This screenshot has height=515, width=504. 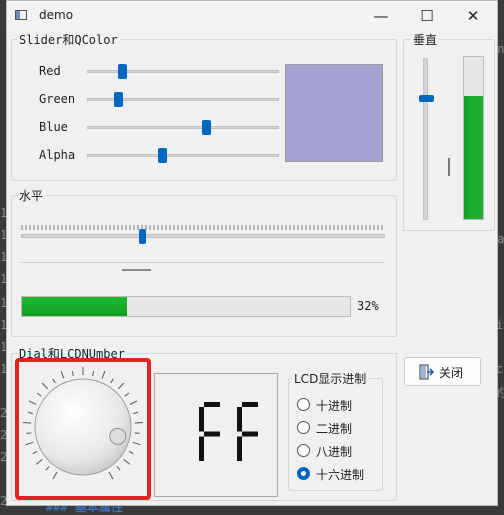 I want to click on slider-label-green: Green, so click(x=57, y=99).